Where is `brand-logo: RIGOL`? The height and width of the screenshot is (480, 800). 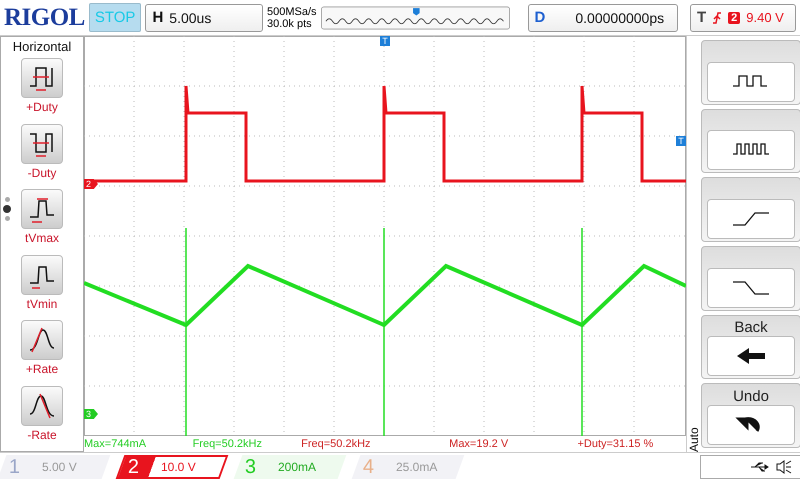 brand-logo: RIGOL is located at coordinates (44, 18).